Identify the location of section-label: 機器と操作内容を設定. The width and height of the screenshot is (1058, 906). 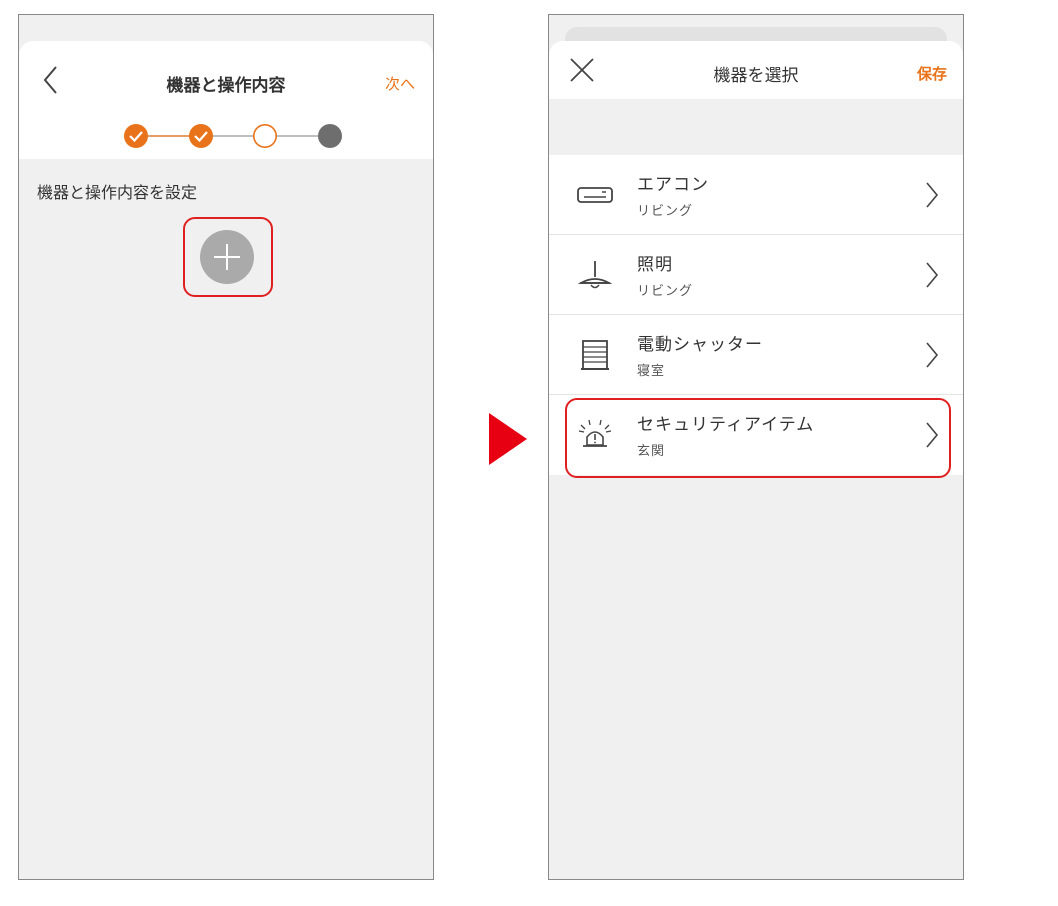
(117, 192).